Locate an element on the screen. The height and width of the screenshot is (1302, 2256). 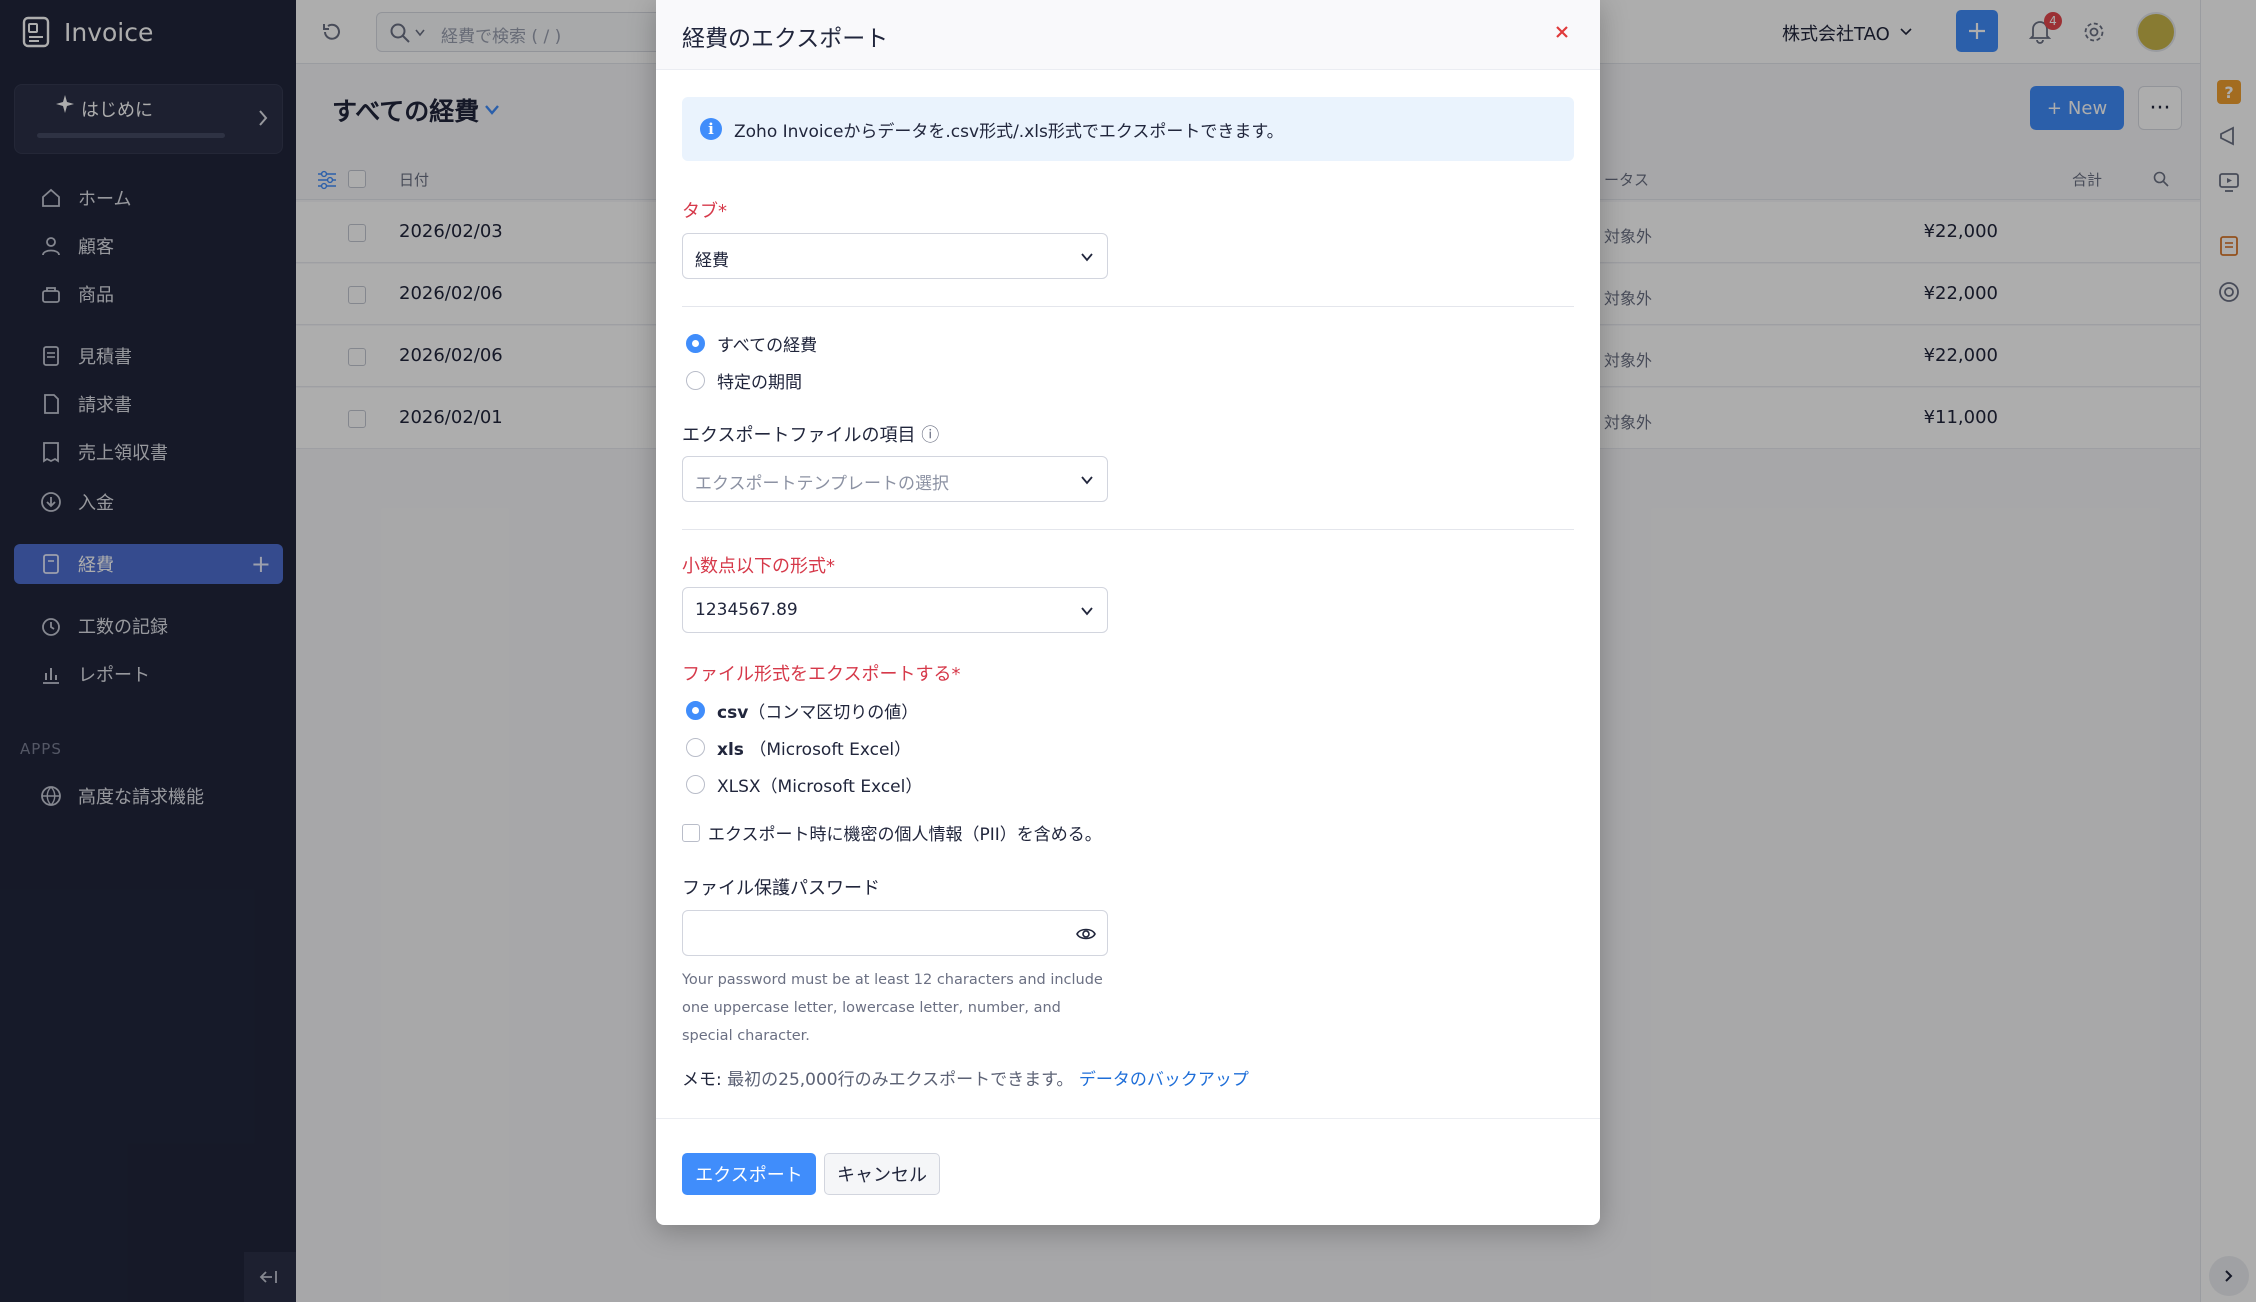
backup-link: データのバックアップ is located at coordinates (1164, 1080).